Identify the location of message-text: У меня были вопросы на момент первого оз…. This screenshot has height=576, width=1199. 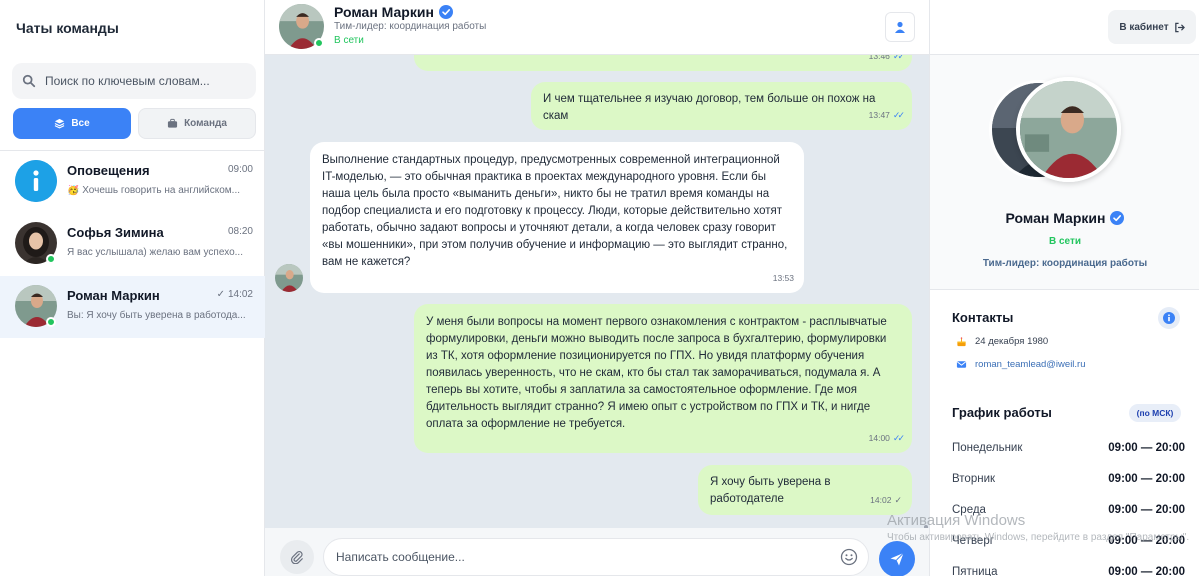
(656, 373).